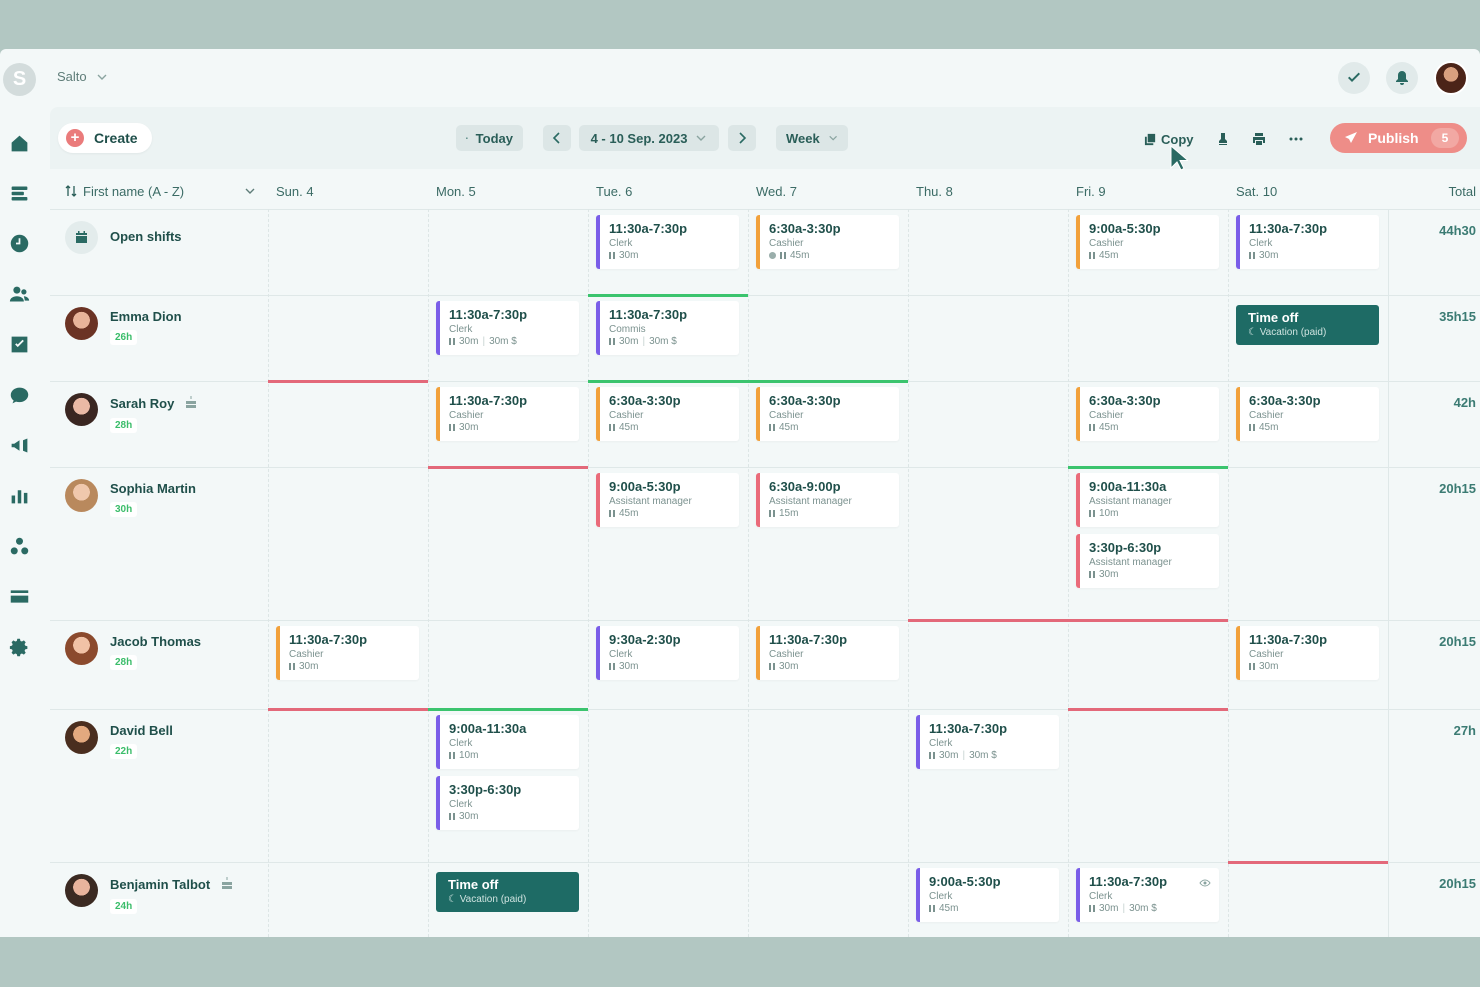 This screenshot has height=987, width=1480. Describe the element at coordinates (191, 403) in the screenshot. I see `birthday-cake-icon` at that location.